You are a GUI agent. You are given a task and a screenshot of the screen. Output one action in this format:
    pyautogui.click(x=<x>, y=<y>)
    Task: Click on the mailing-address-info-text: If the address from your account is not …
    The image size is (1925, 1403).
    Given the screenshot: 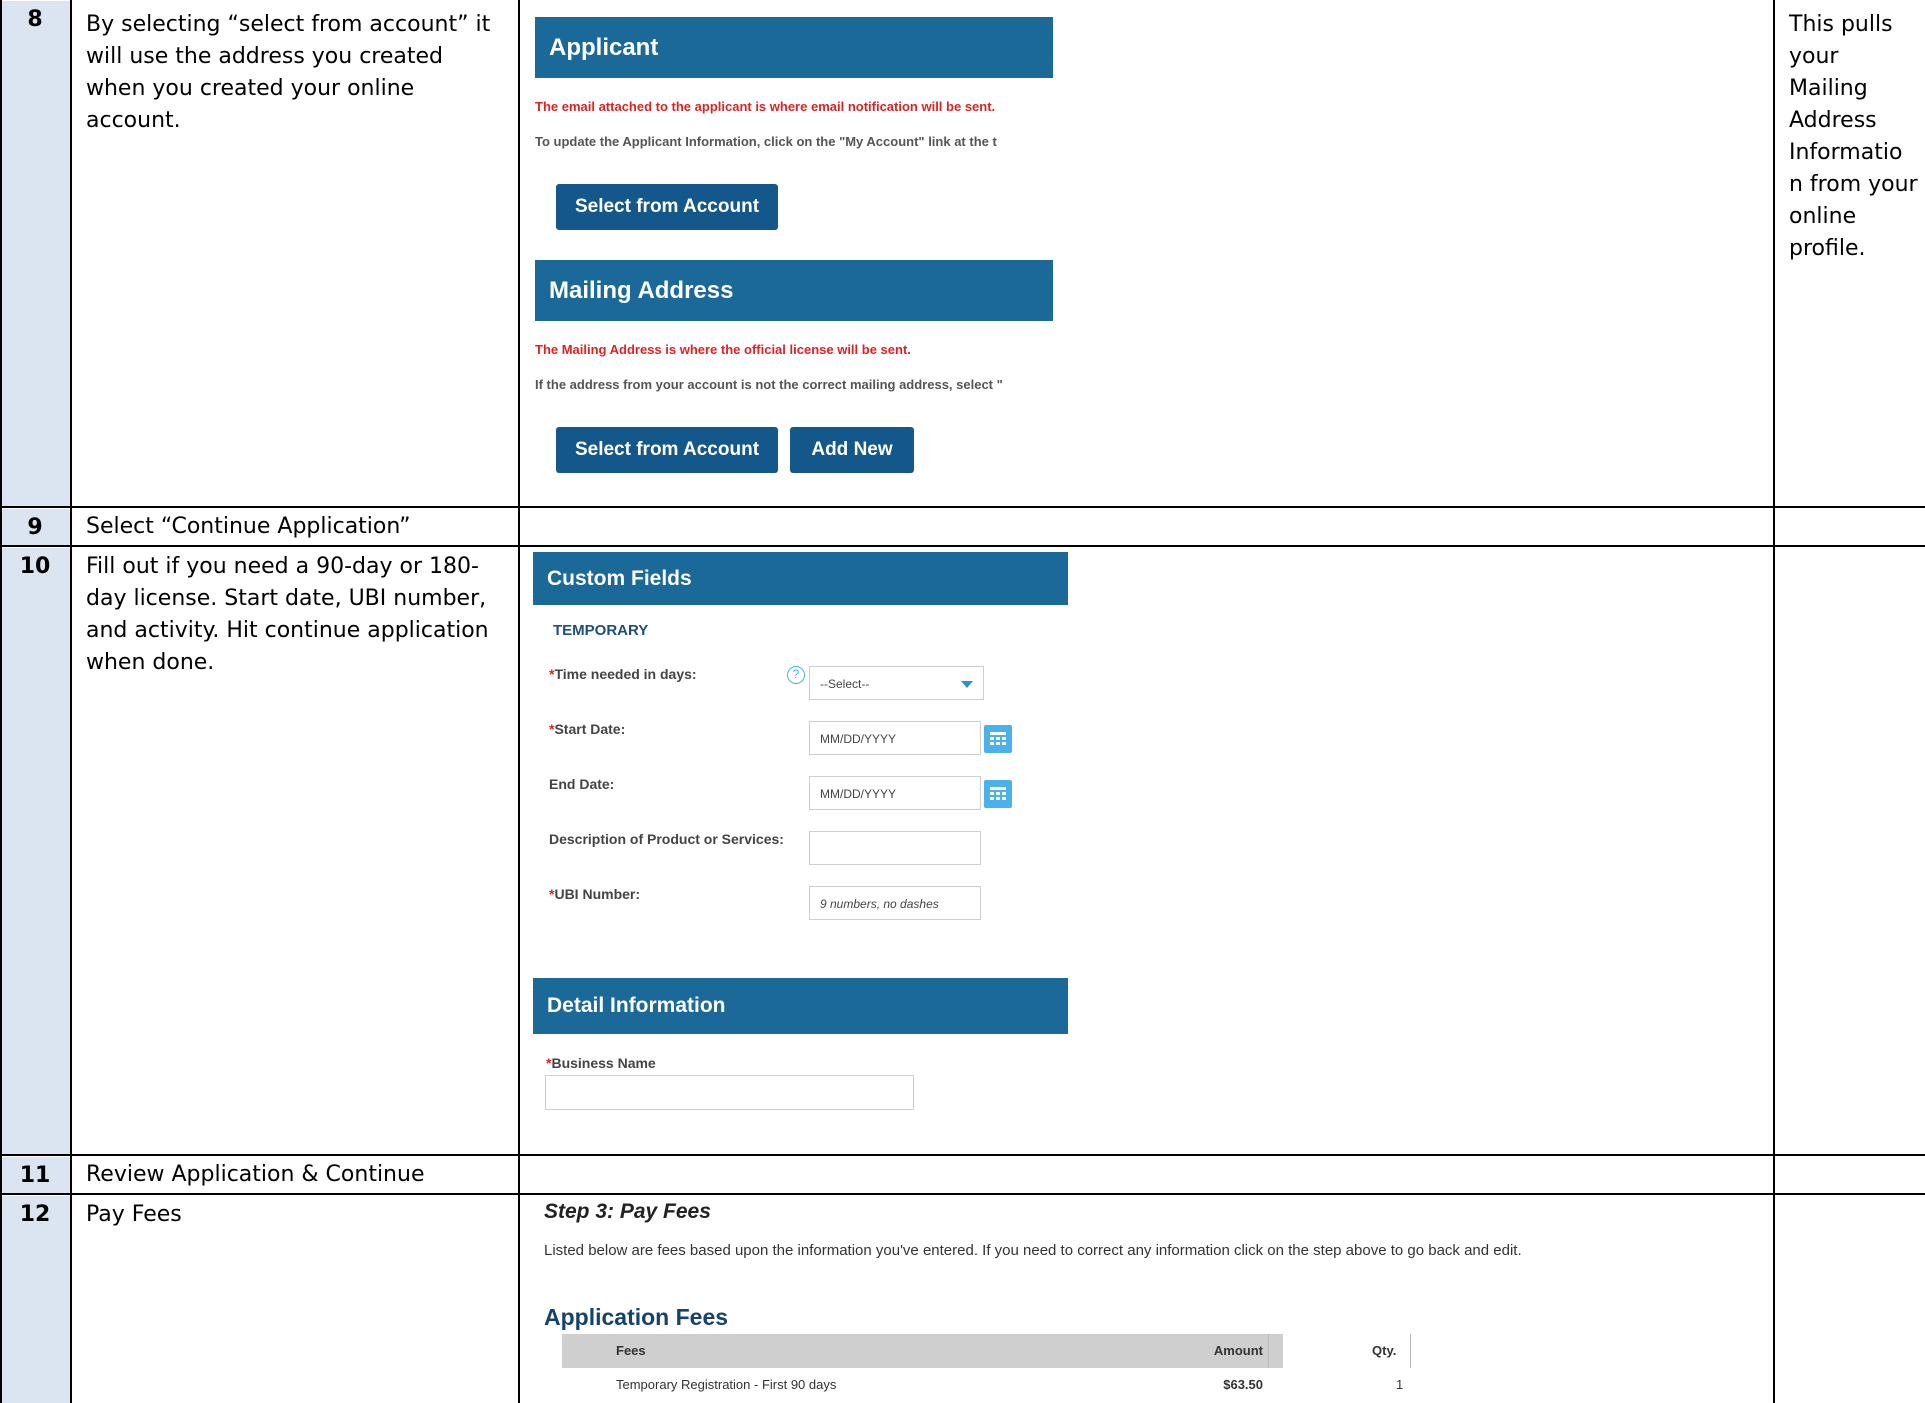 What is the action you would take?
    pyautogui.click(x=769, y=384)
    